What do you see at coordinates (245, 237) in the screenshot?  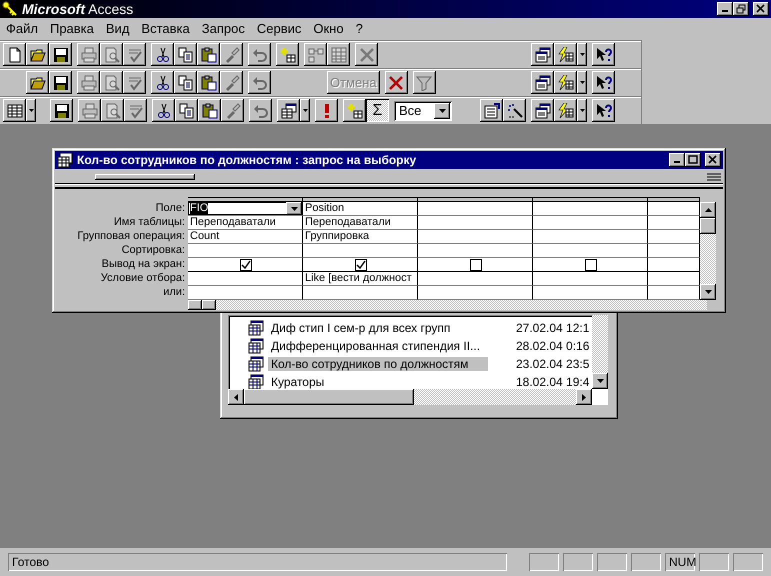 I see `grid-cell: Count` at bounding box center [245, 237].